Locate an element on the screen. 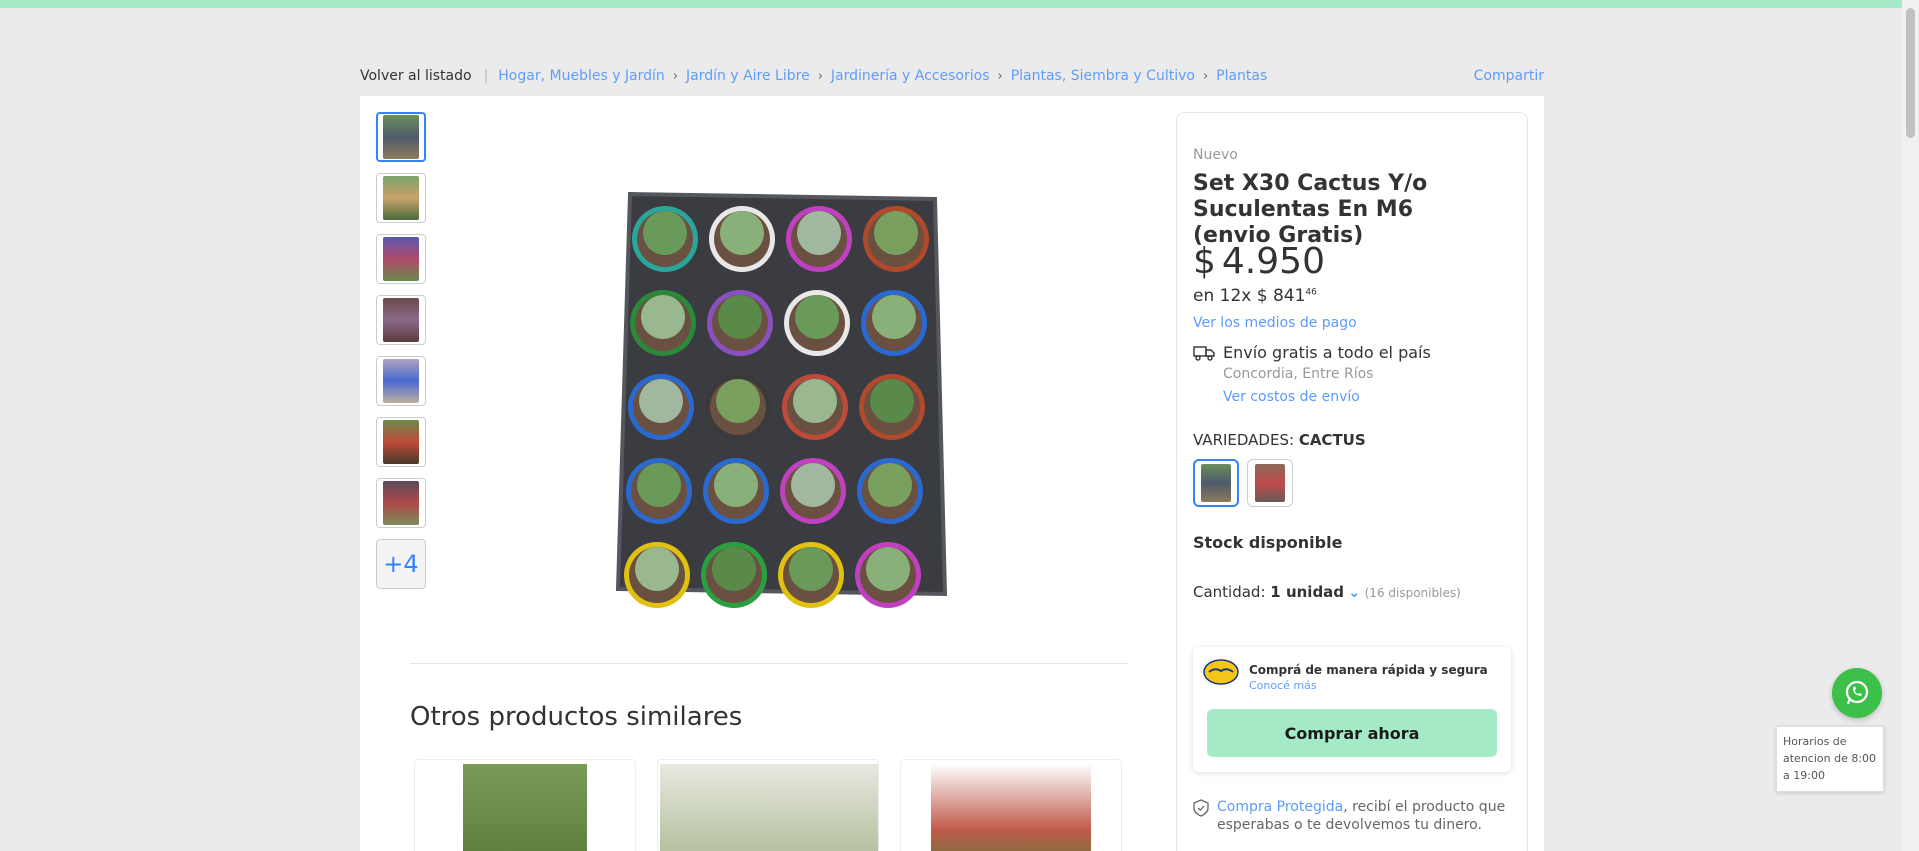  installments-text: en 12x $ 841 is located at coordinates (1249, 296).